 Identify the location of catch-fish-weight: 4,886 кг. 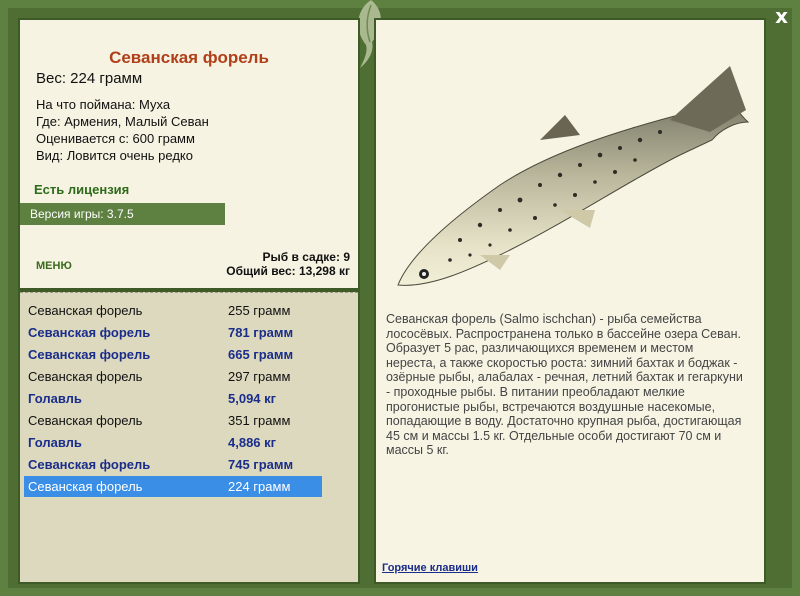
(252, 442).